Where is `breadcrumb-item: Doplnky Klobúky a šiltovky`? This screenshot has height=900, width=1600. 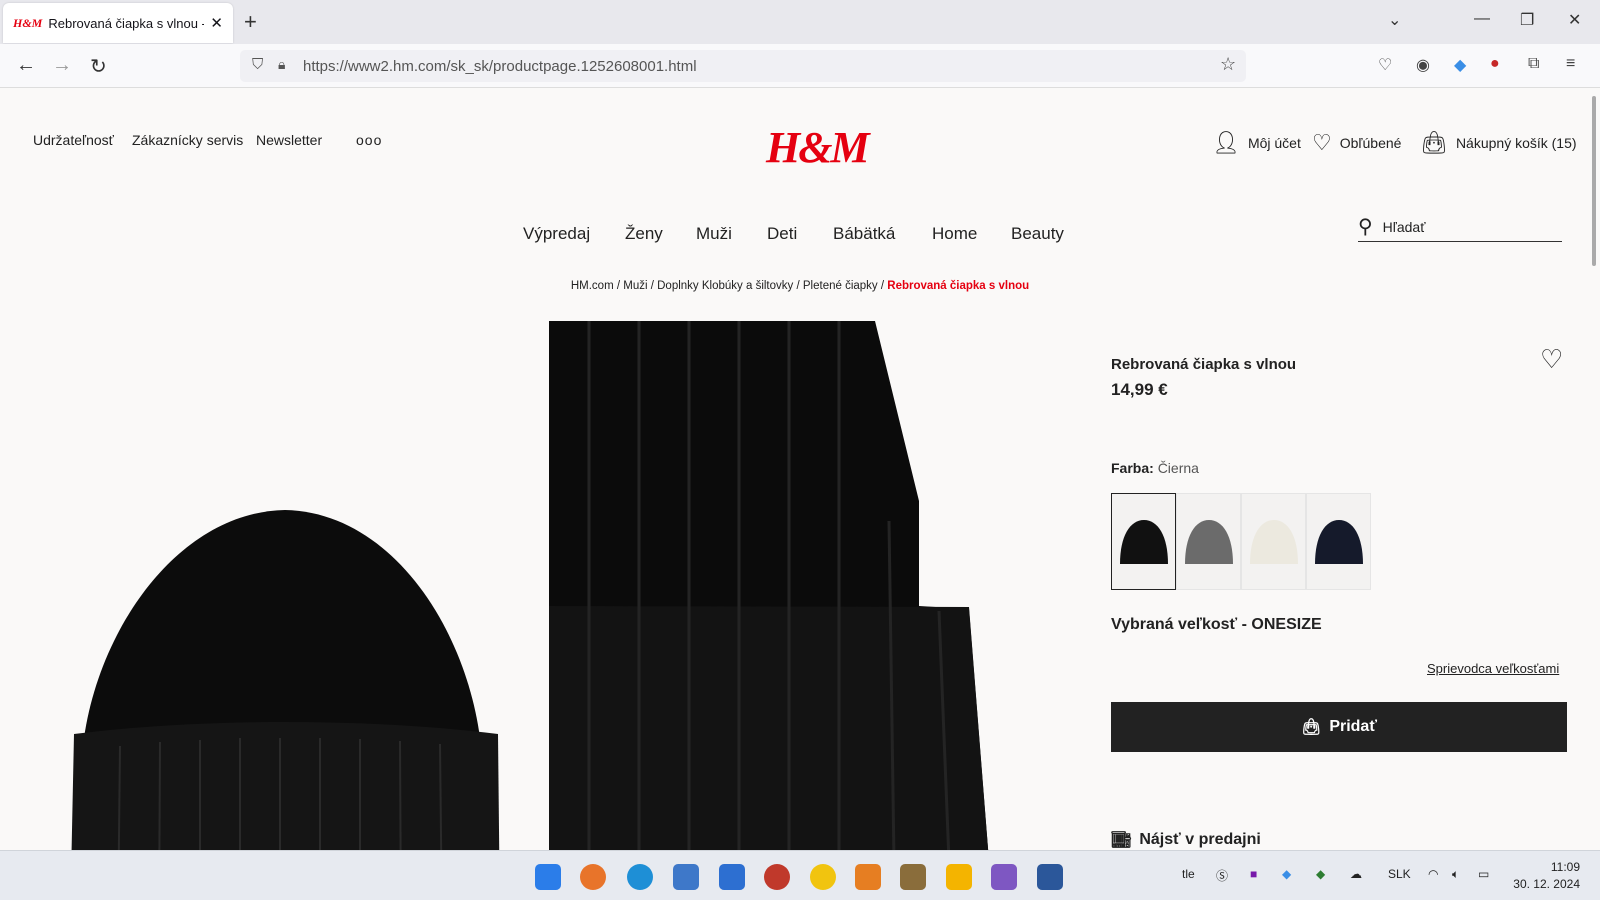 breadcrumb-item: Doplnky Klobúky a šiltovky is located at coordinates (725, 286).